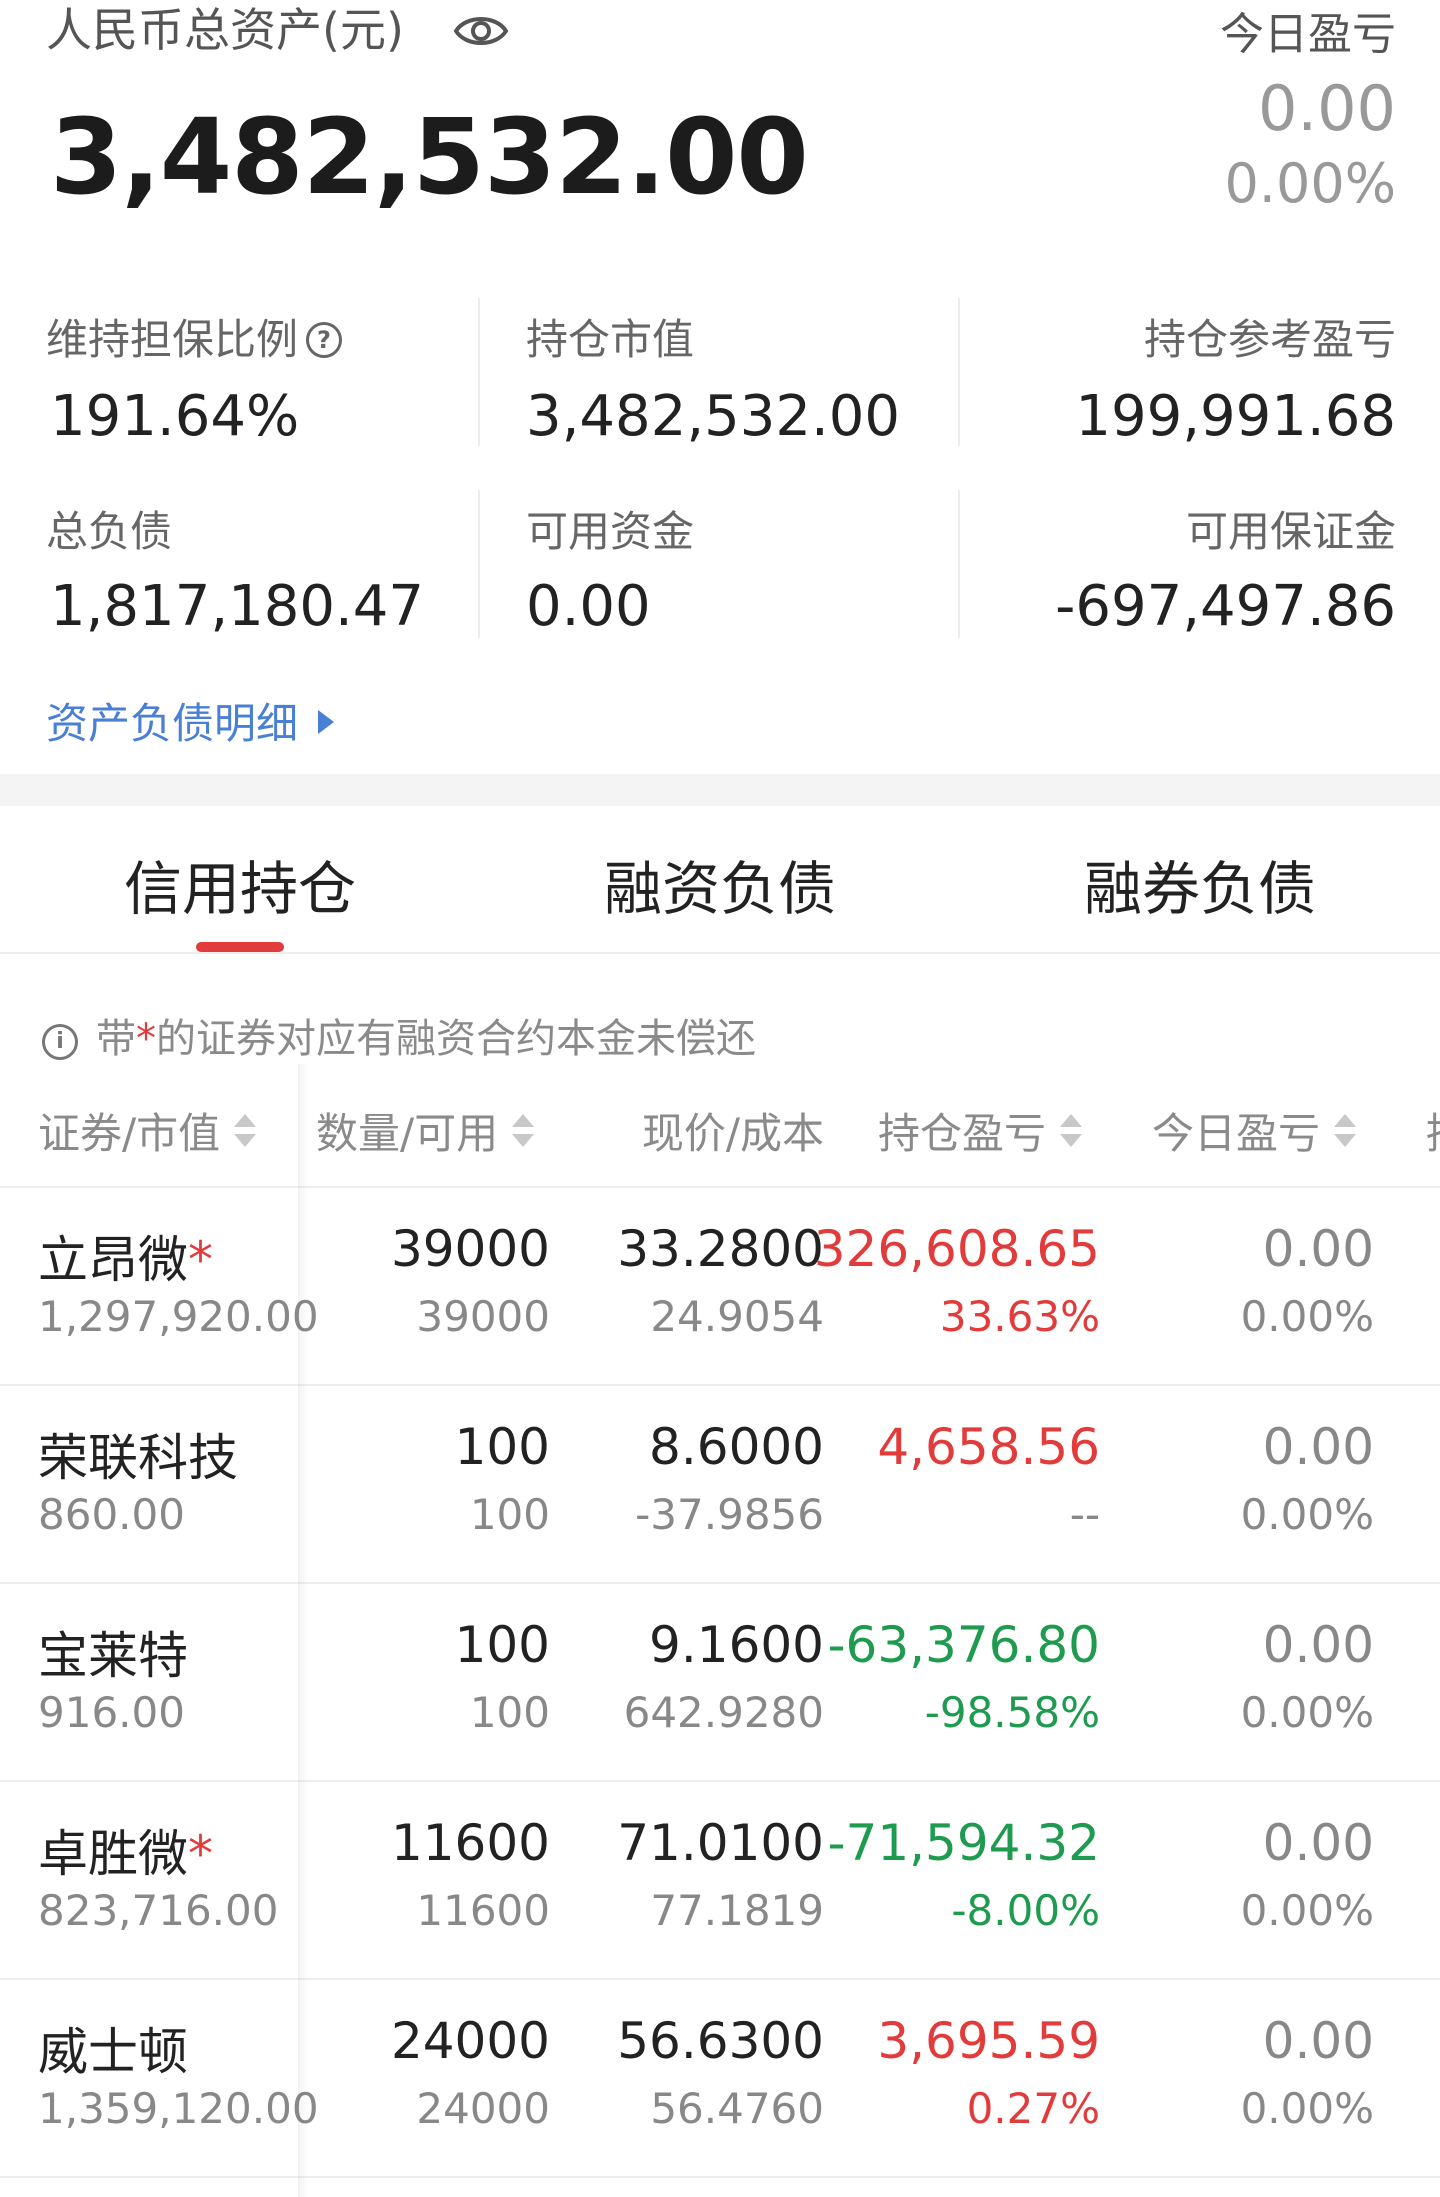 The height and width of the screenshot is (2197, 1440). Describe the element at coordinates (178, 2108) in the screenshot. I see `market-value: 1,359,120.00` at that location.